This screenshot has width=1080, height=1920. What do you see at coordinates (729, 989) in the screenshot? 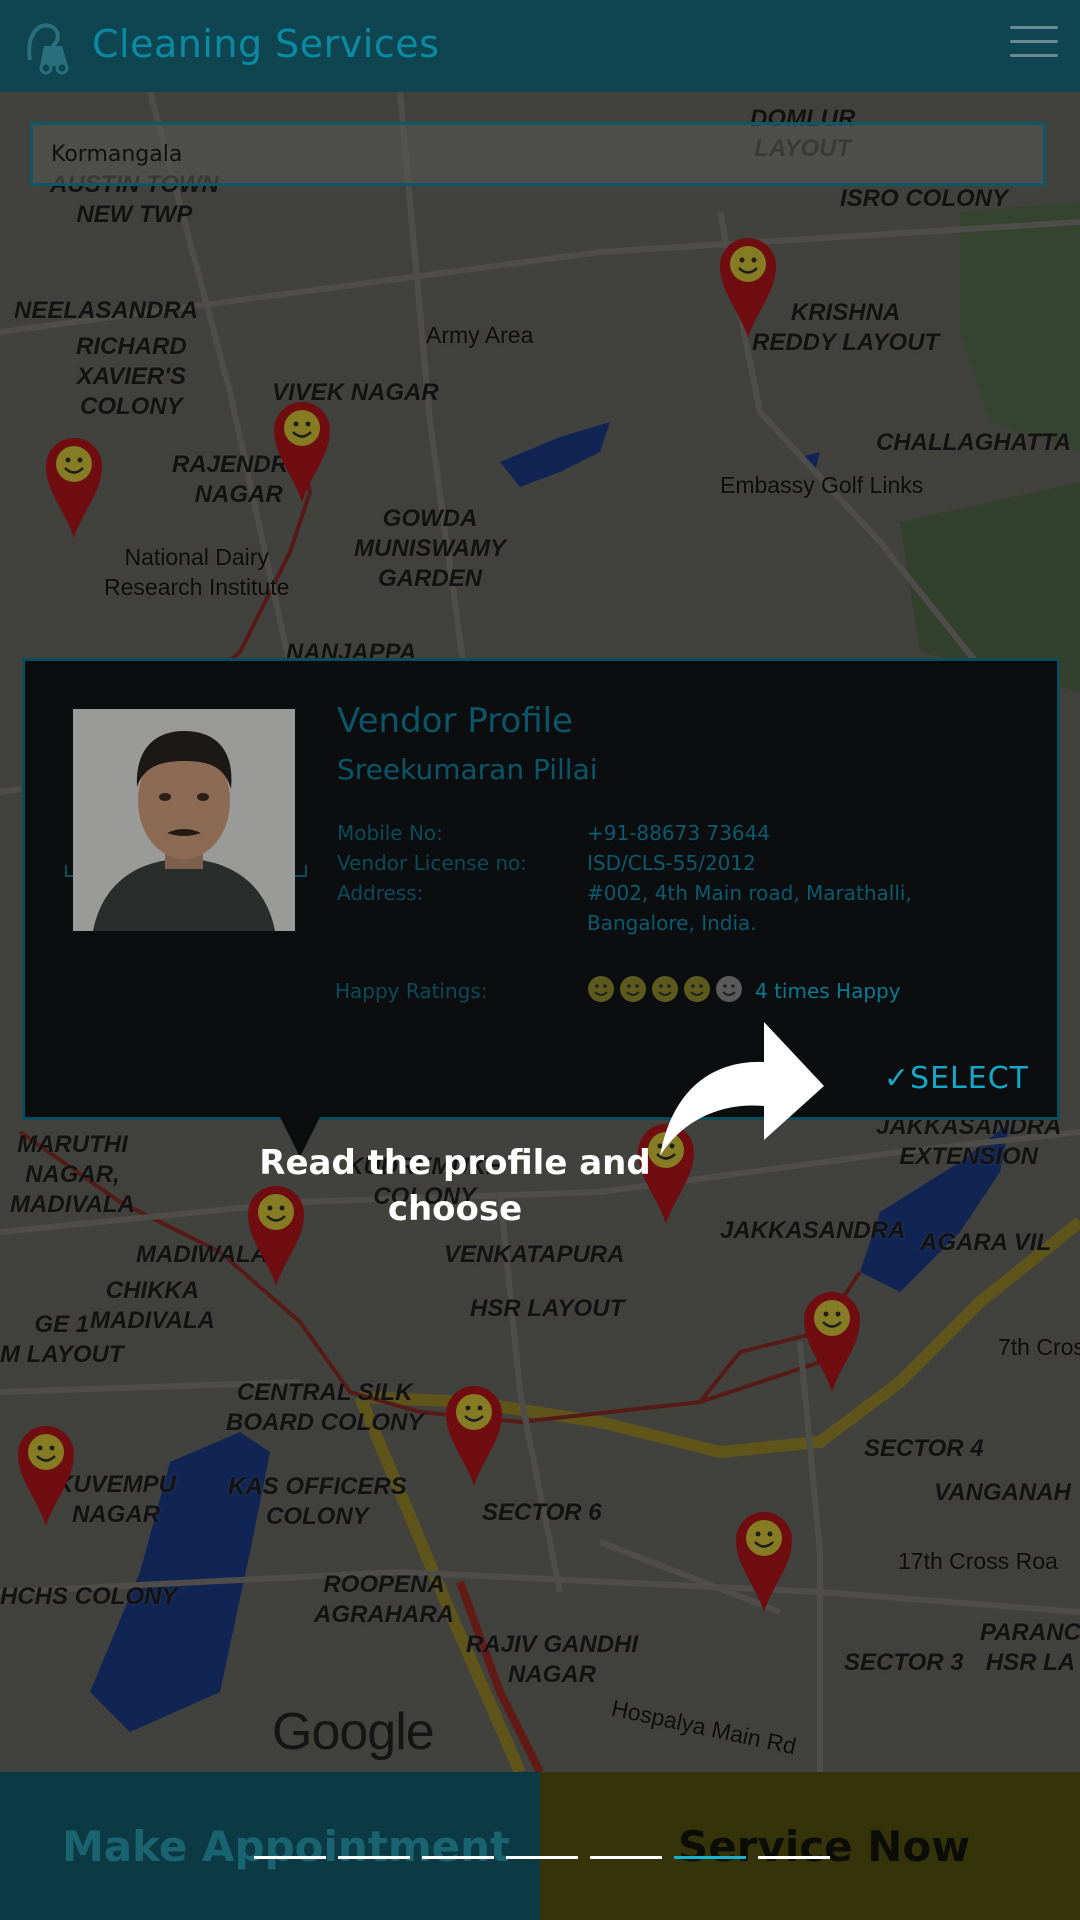
I see `empty-smiley-icon` at bounding box center [729, 989].